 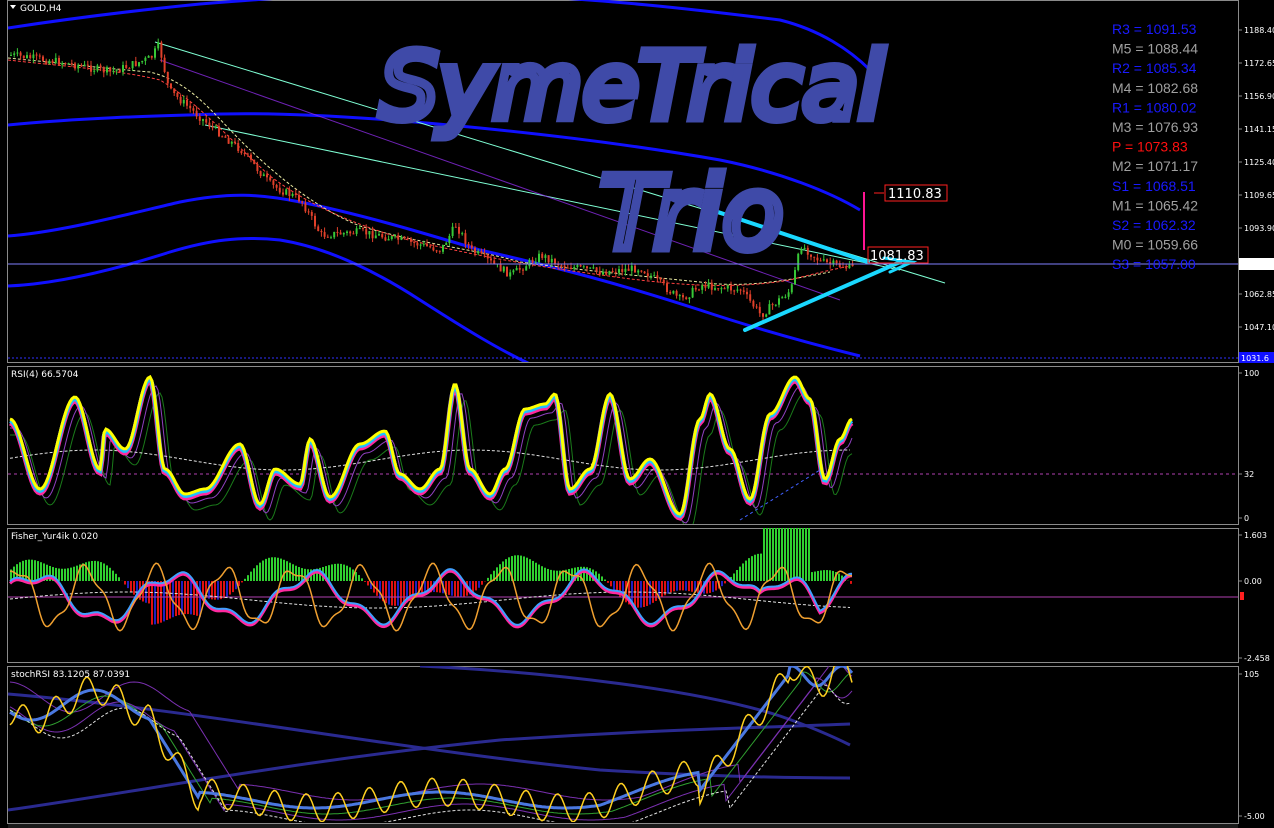 What do you see at coordinates (1154, 186) in the screenshot?
I see `pivot-s1: S1 = 1068.51` at bounding box center [1154, 186].